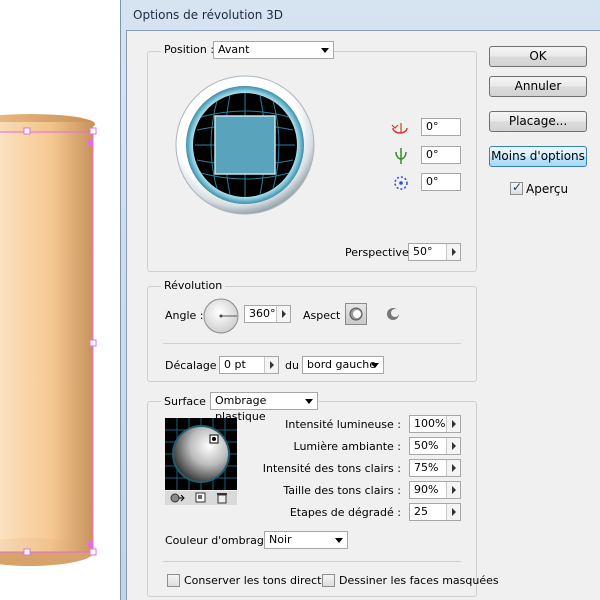 This screenshot has height=600, width=600. I want to click on highlight-intensity-stepper: 75%, so click(435, 468).